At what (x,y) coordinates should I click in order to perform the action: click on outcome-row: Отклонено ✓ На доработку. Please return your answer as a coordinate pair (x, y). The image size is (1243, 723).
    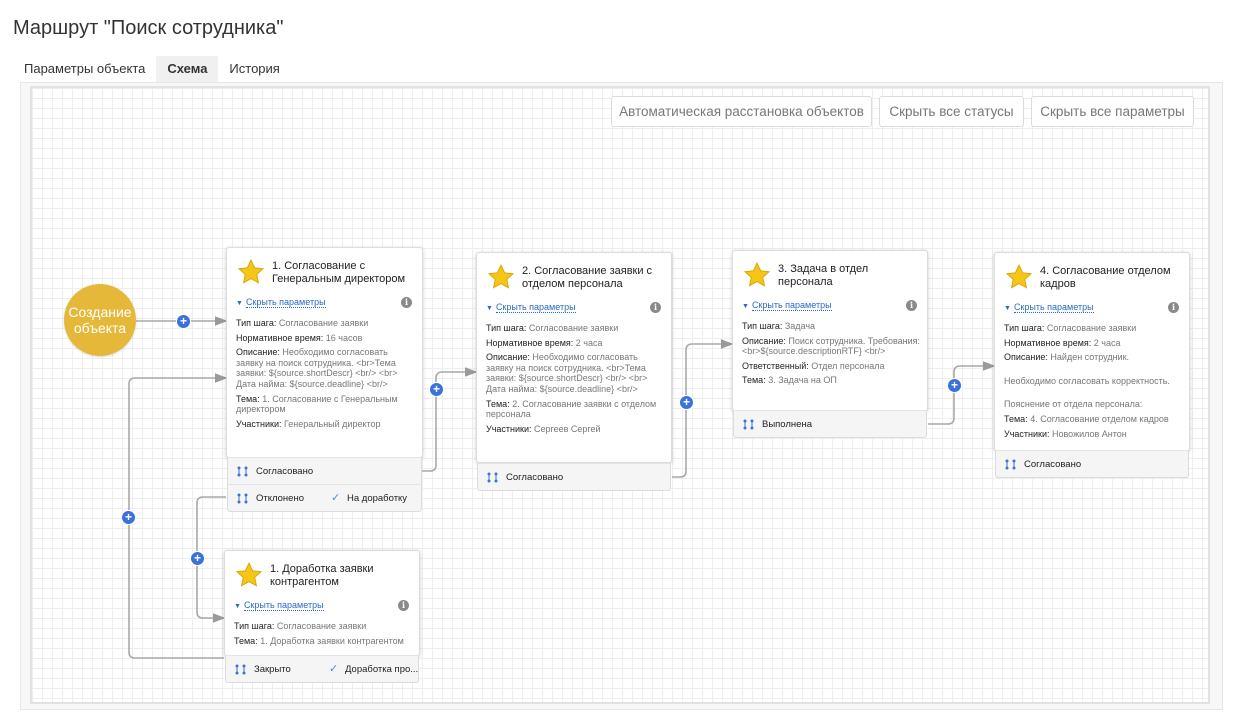
    Looking at the image, I should click on (324, 497).